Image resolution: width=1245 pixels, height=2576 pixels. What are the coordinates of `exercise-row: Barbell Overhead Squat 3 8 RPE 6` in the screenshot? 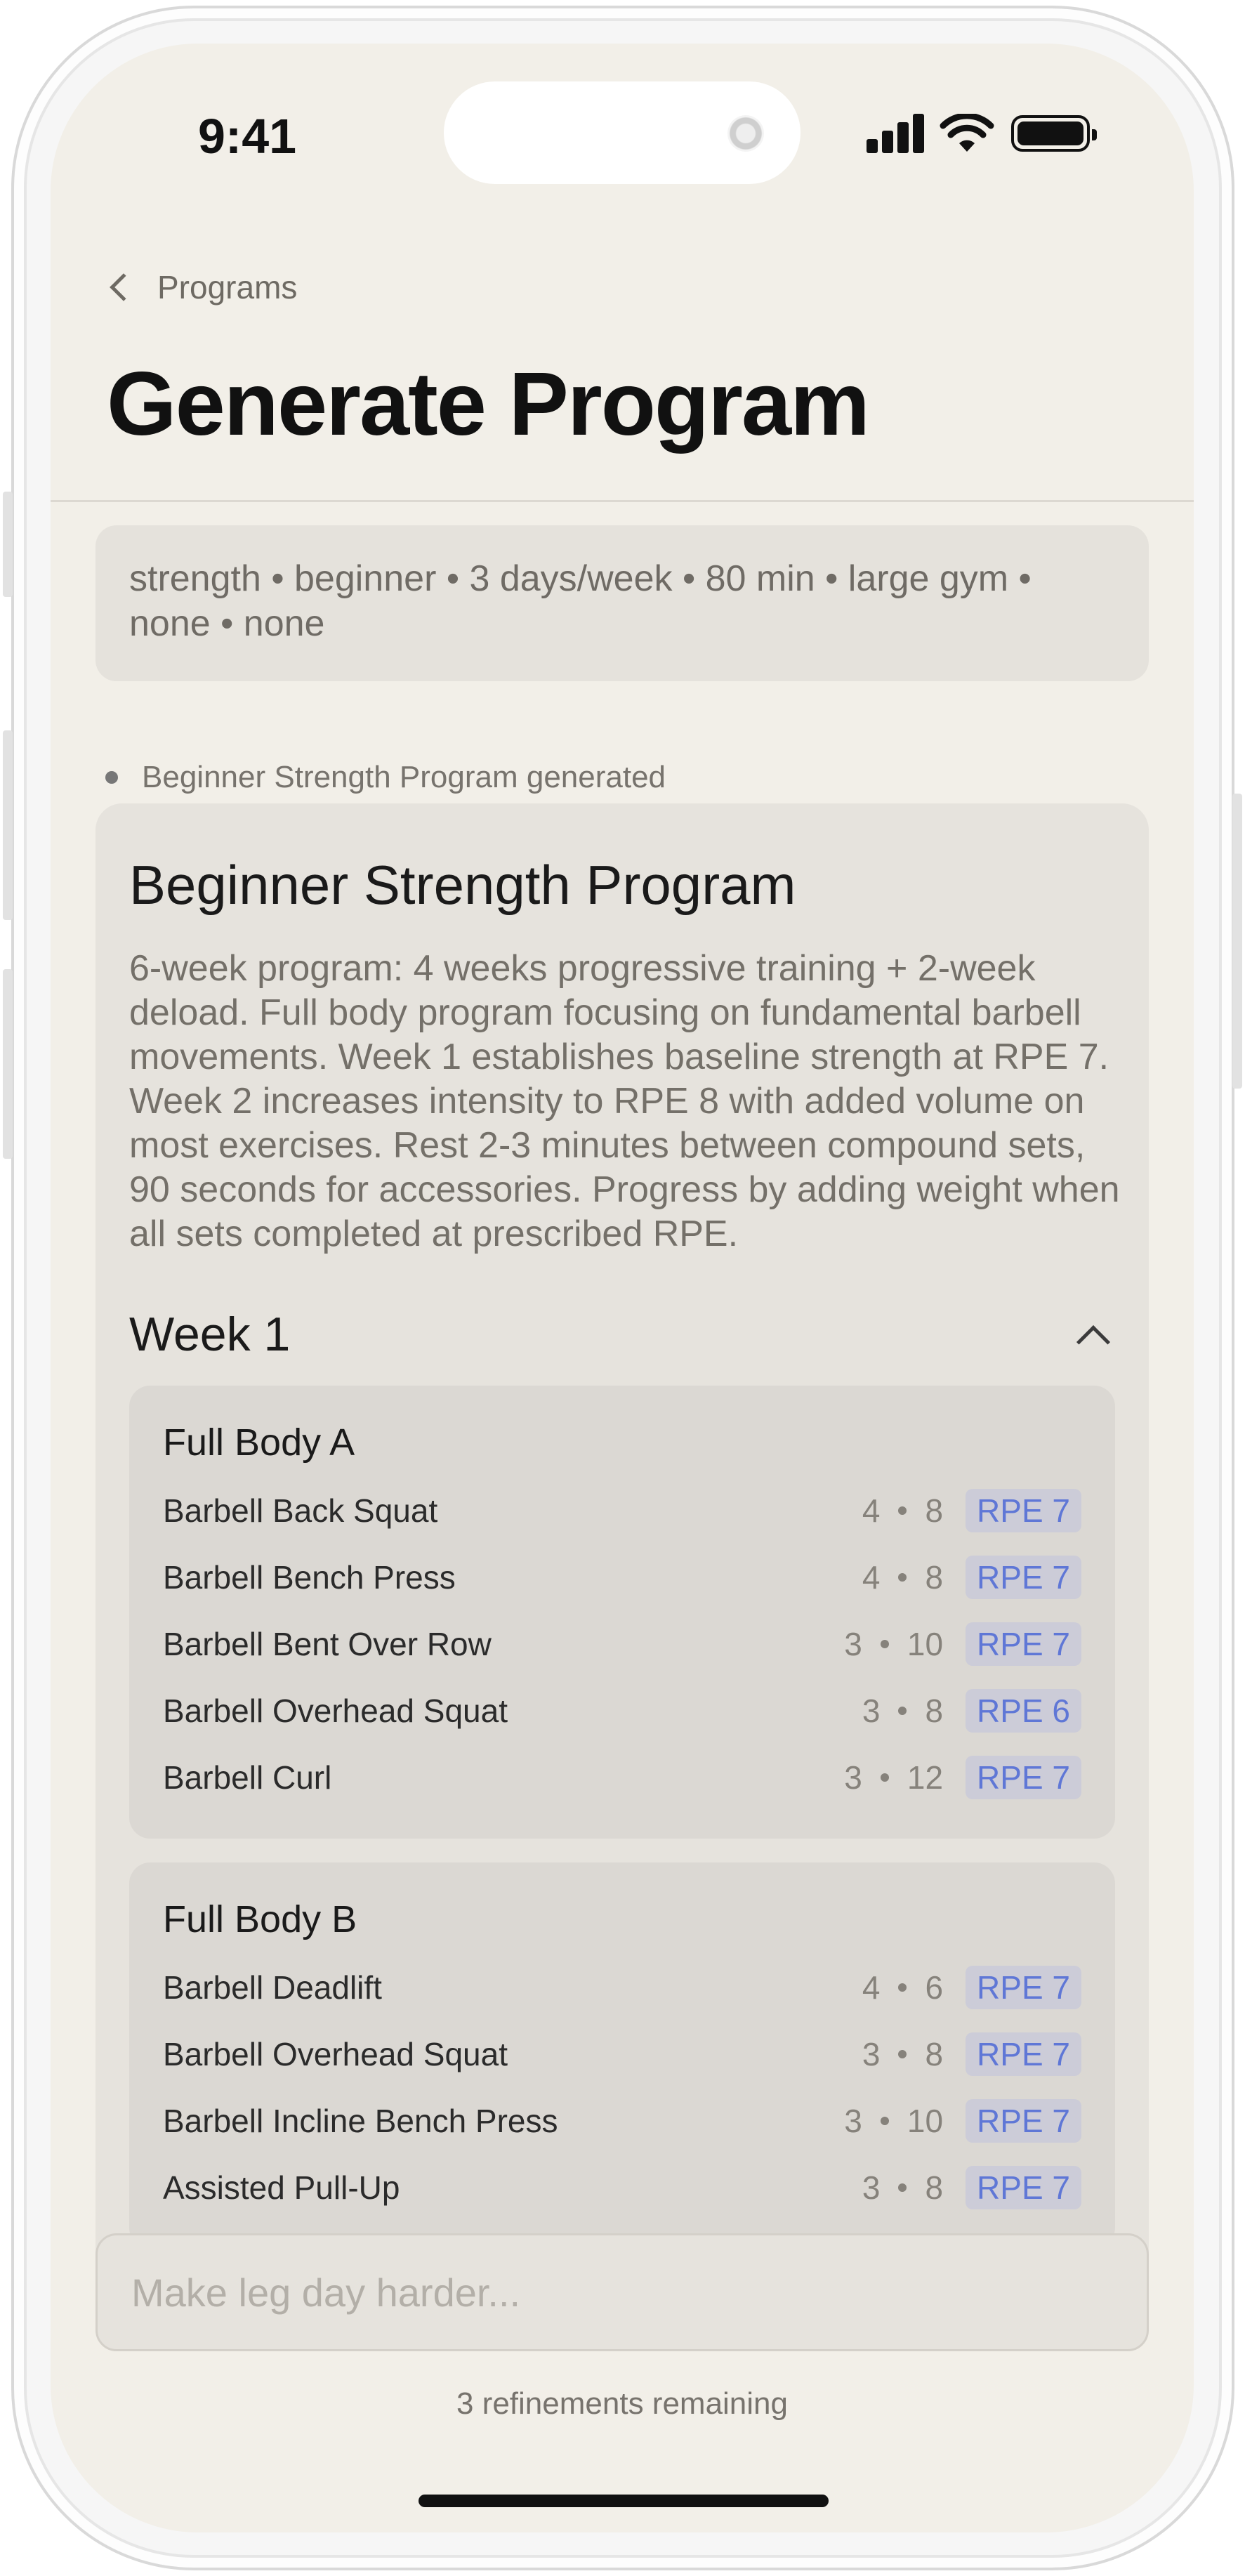 It's located at (622, 1710).